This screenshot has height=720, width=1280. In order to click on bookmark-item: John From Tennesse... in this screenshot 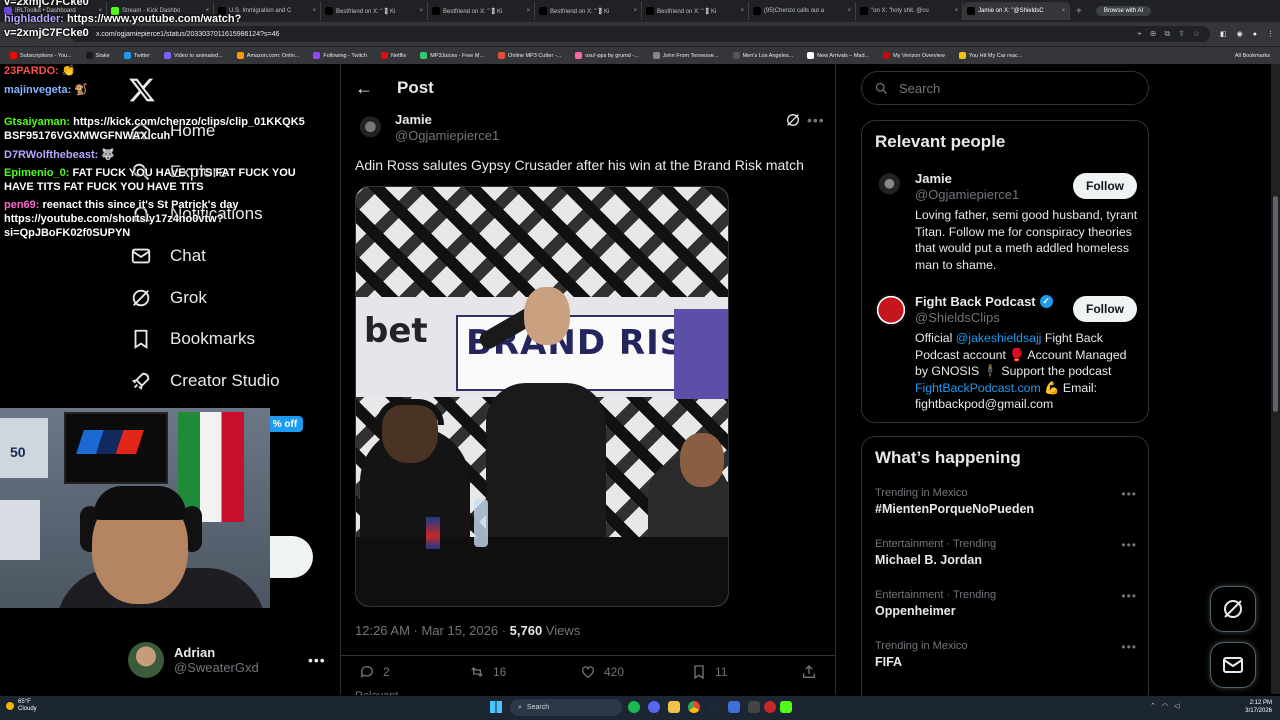, I will do `click(686, 55)`.